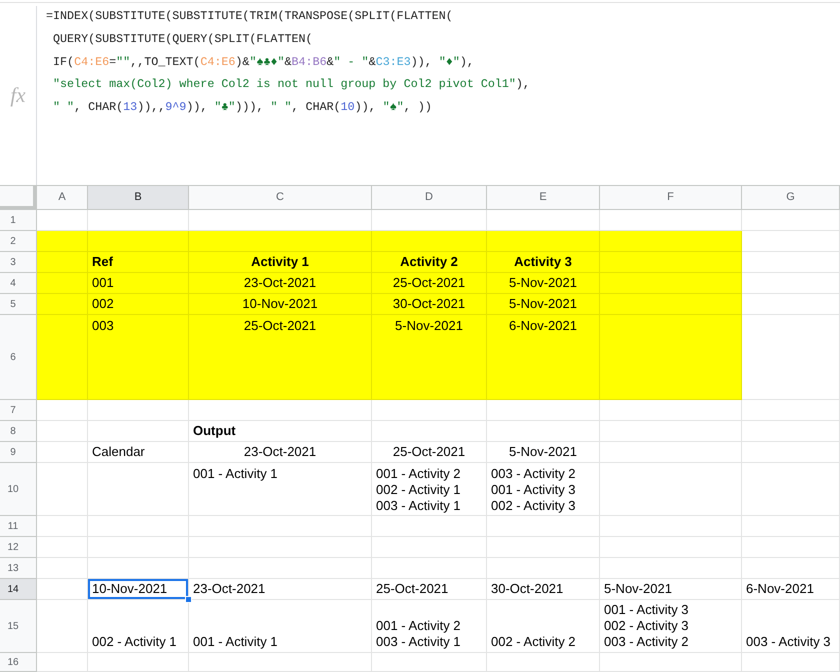  What do you see at coordinates (18, 95) in the screenshot?
I see `fx-label: fx` at bounding box center [18, 95].